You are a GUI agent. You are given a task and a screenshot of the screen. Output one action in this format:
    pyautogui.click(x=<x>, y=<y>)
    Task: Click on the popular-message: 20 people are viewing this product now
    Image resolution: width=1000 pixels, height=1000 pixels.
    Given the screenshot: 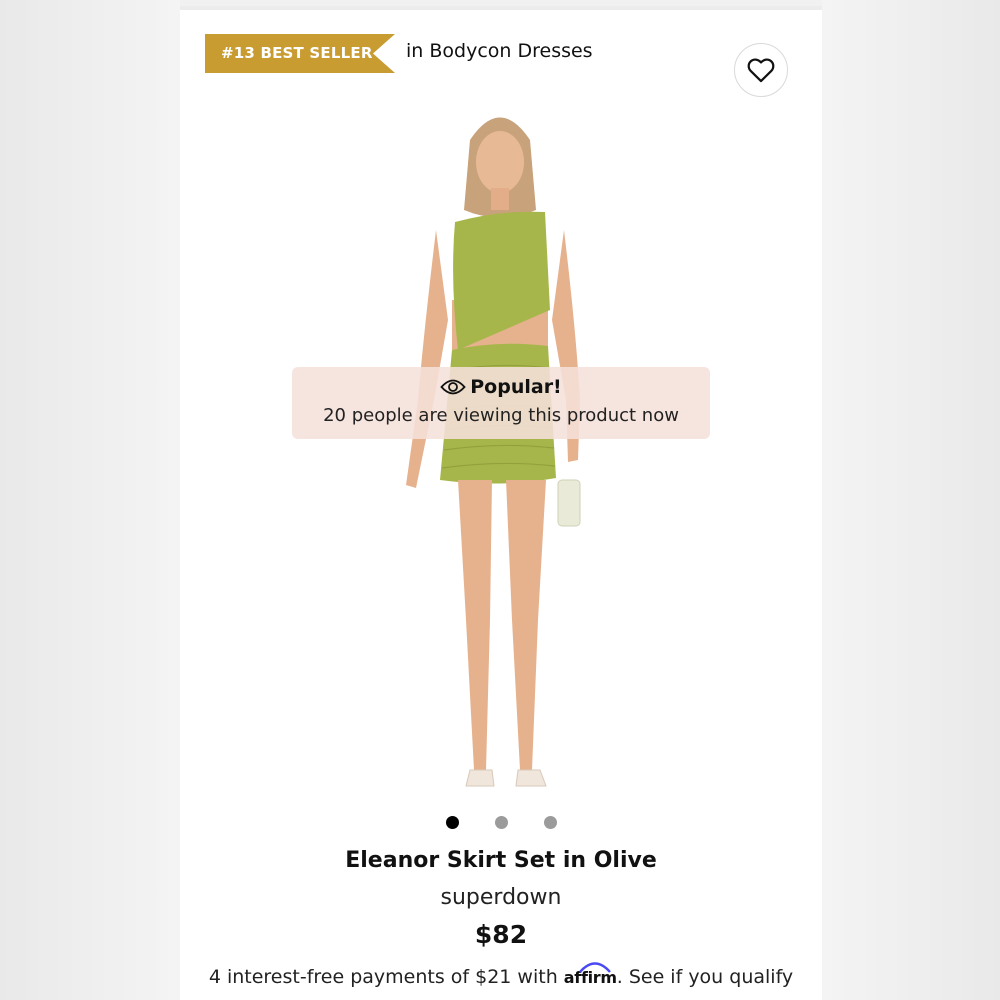 What is the action you would take?
    pyautogui.click(x=501, y=415)
    